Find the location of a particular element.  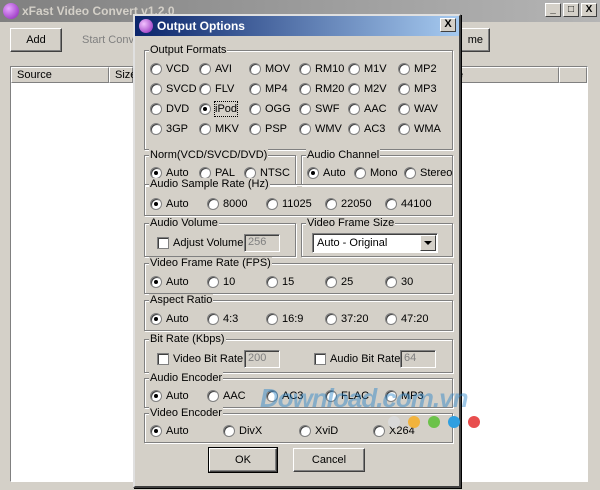

video-frame-rate-label: Video Frame Rate (FPS) is located at coordinates (210, 263).